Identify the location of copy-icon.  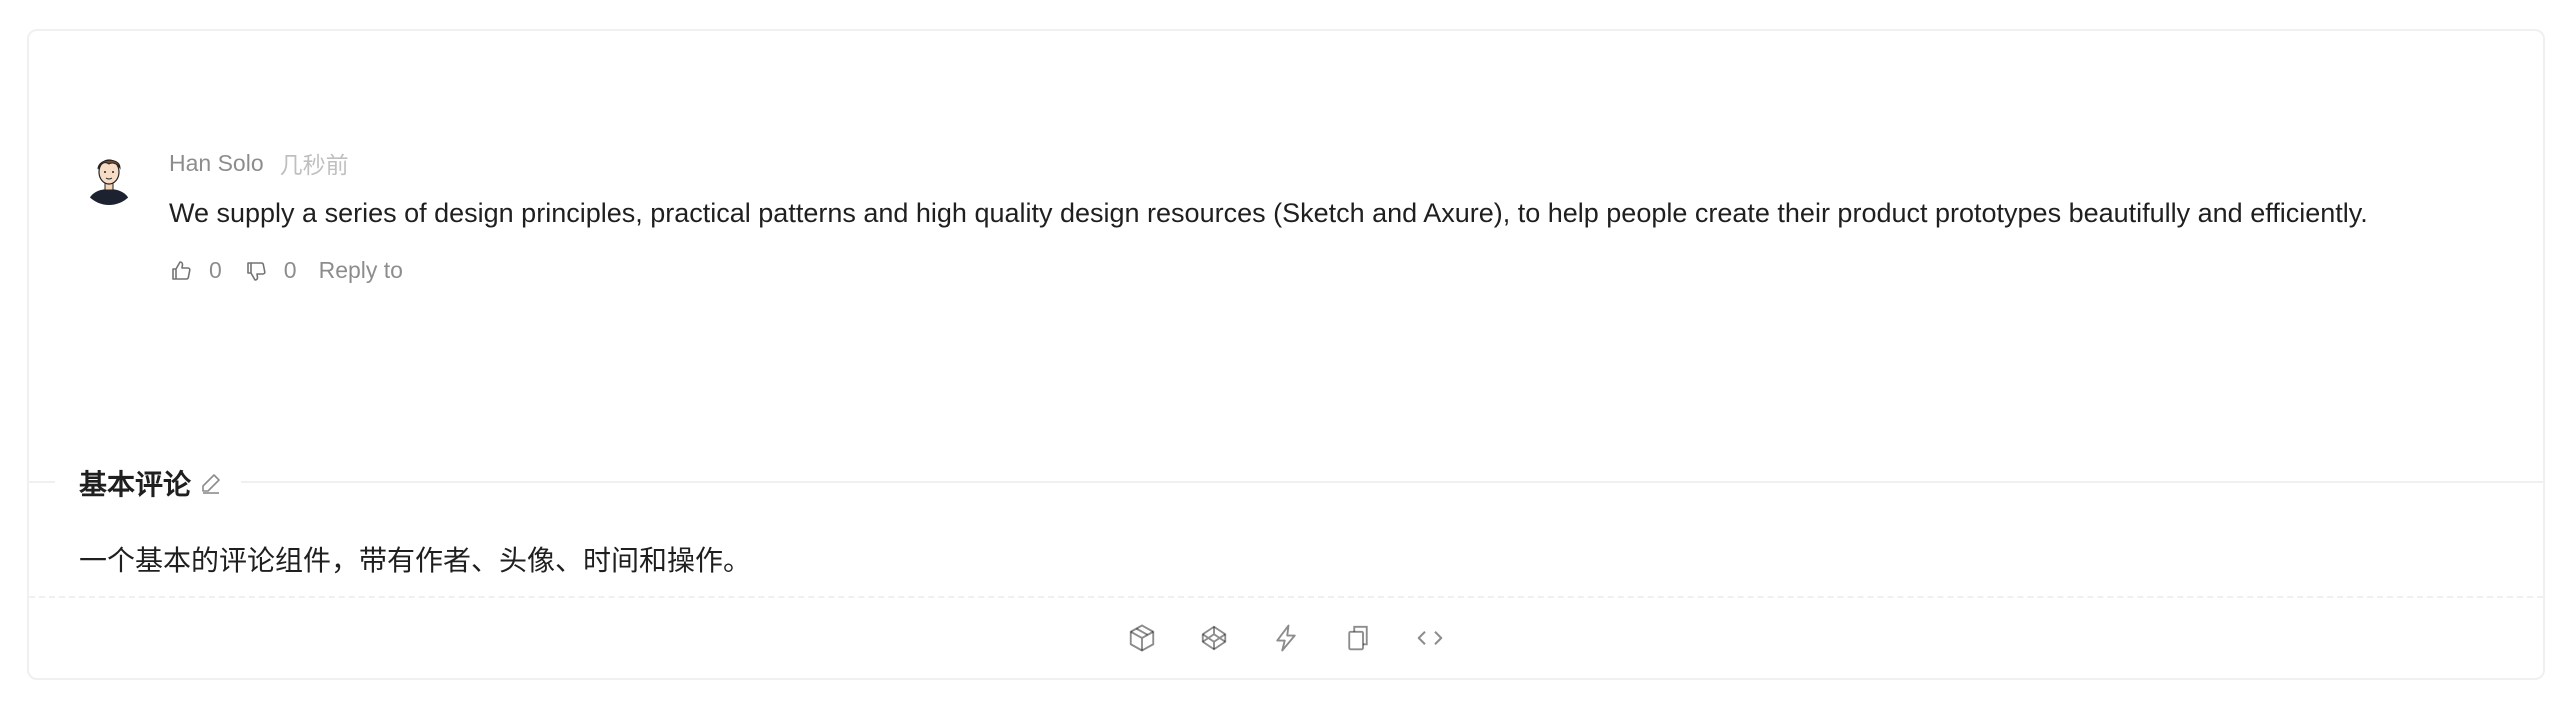
(1358, 638).